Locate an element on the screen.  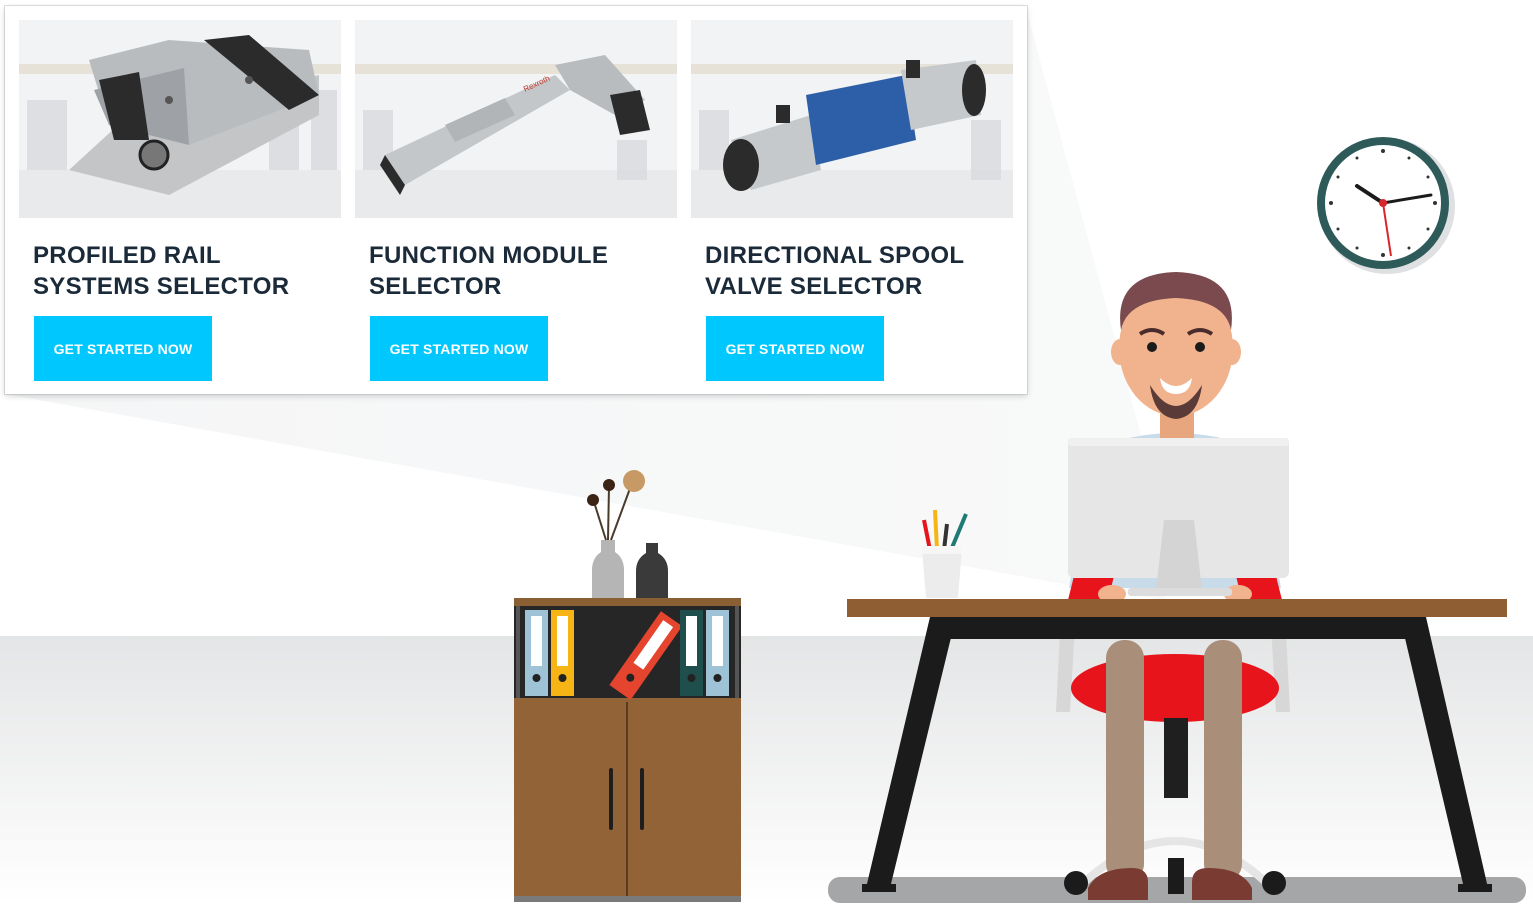
get-started-button-profiled-rail: GET STARTED NOW is located at coordinates (123, 348).